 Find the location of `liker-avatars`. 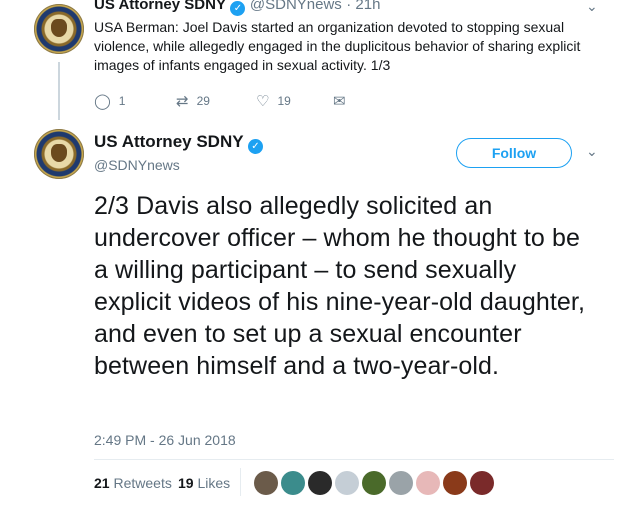

liker-avatars is located at coordinates (374, 483).